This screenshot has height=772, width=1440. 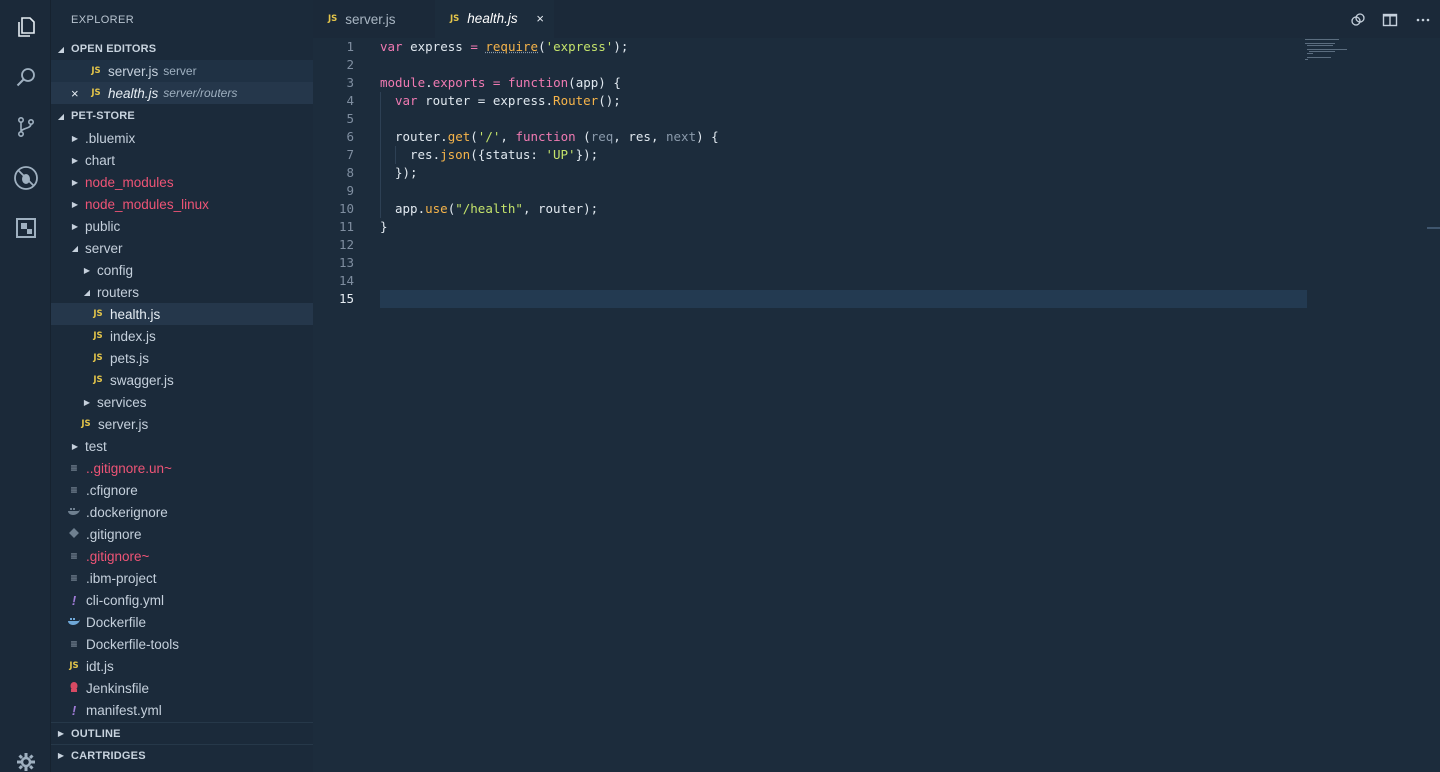 What do you see at coordinates (182, 49) in the screenshot?
I see `open-editors-header: ◢ OPEN EDITORS` at bounding box center [182, 49].